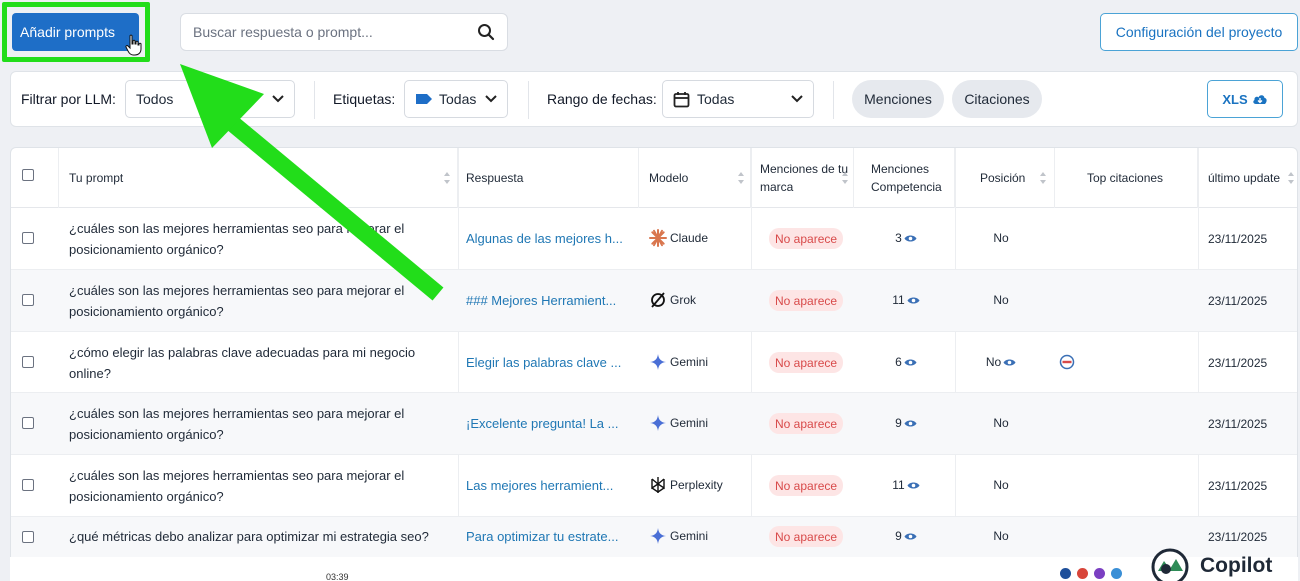 The height and width of the screenshot is (581, 1300). Describe the element at coordinates (696, 485) in the screenshot. I see `model-name: Perplexity` at that location.